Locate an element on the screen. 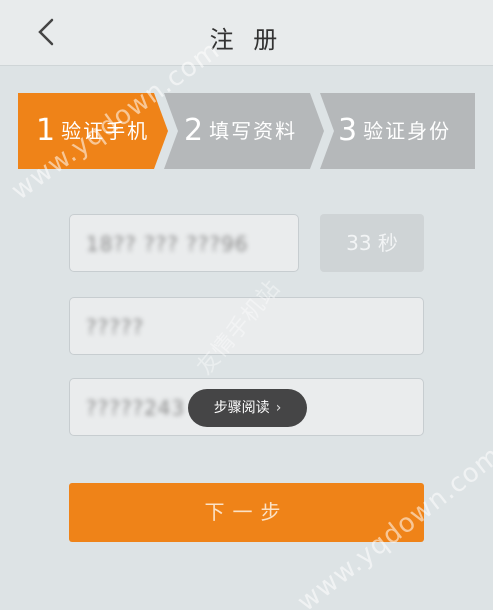 Image resolution: width=493 pixels, height=610 pixels. step-3: 3 验证身份 is located at coordinates (406, 131).